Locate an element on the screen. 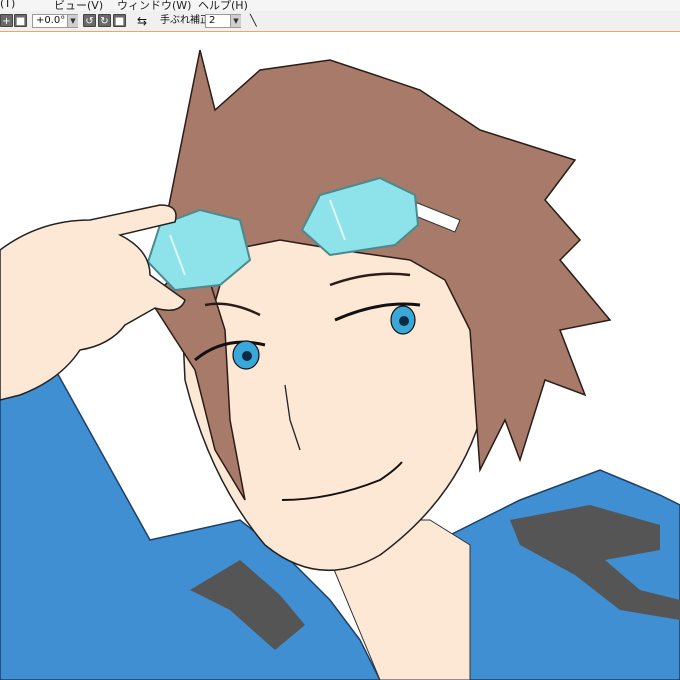 This screenshot has height=680, width=680. pupil-left is located at coordinates (247, 356).